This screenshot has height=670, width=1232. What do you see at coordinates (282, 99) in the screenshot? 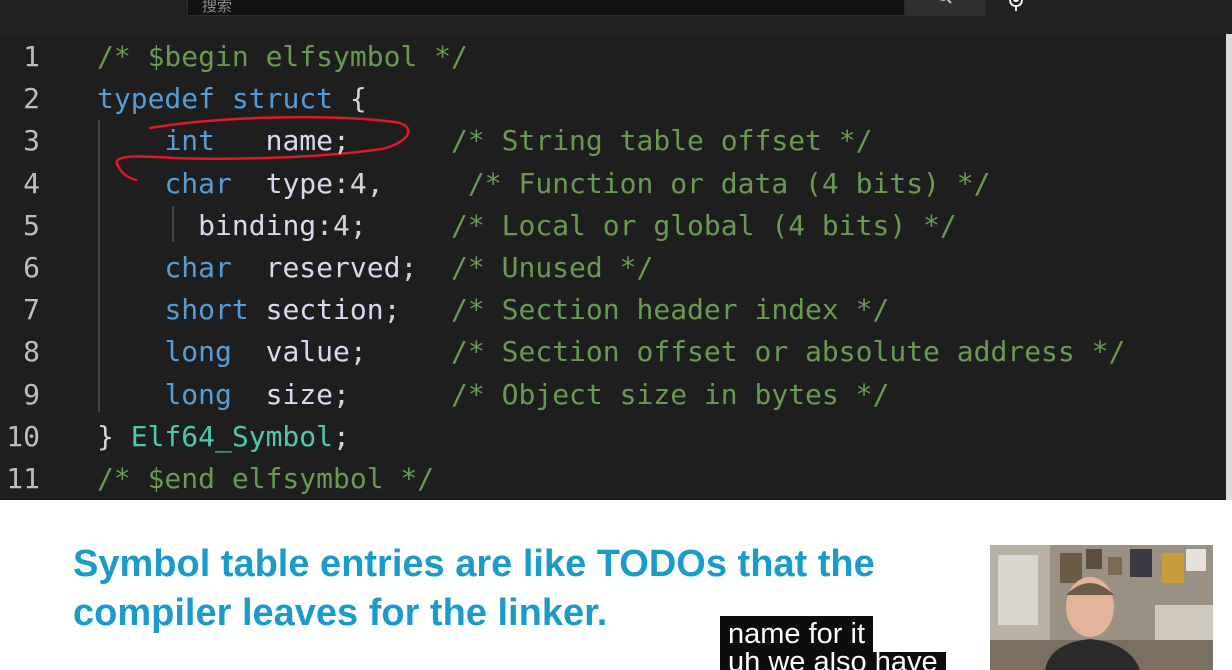
I see `code-token: struct` at bounding box center [282, 99].